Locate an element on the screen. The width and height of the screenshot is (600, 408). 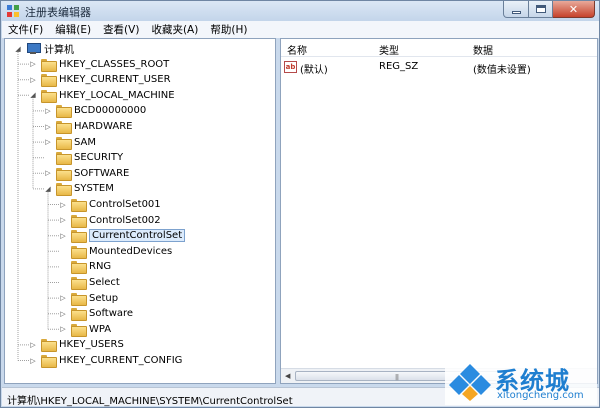
tree-node-label: WPA is located at coordinates (100, 329).